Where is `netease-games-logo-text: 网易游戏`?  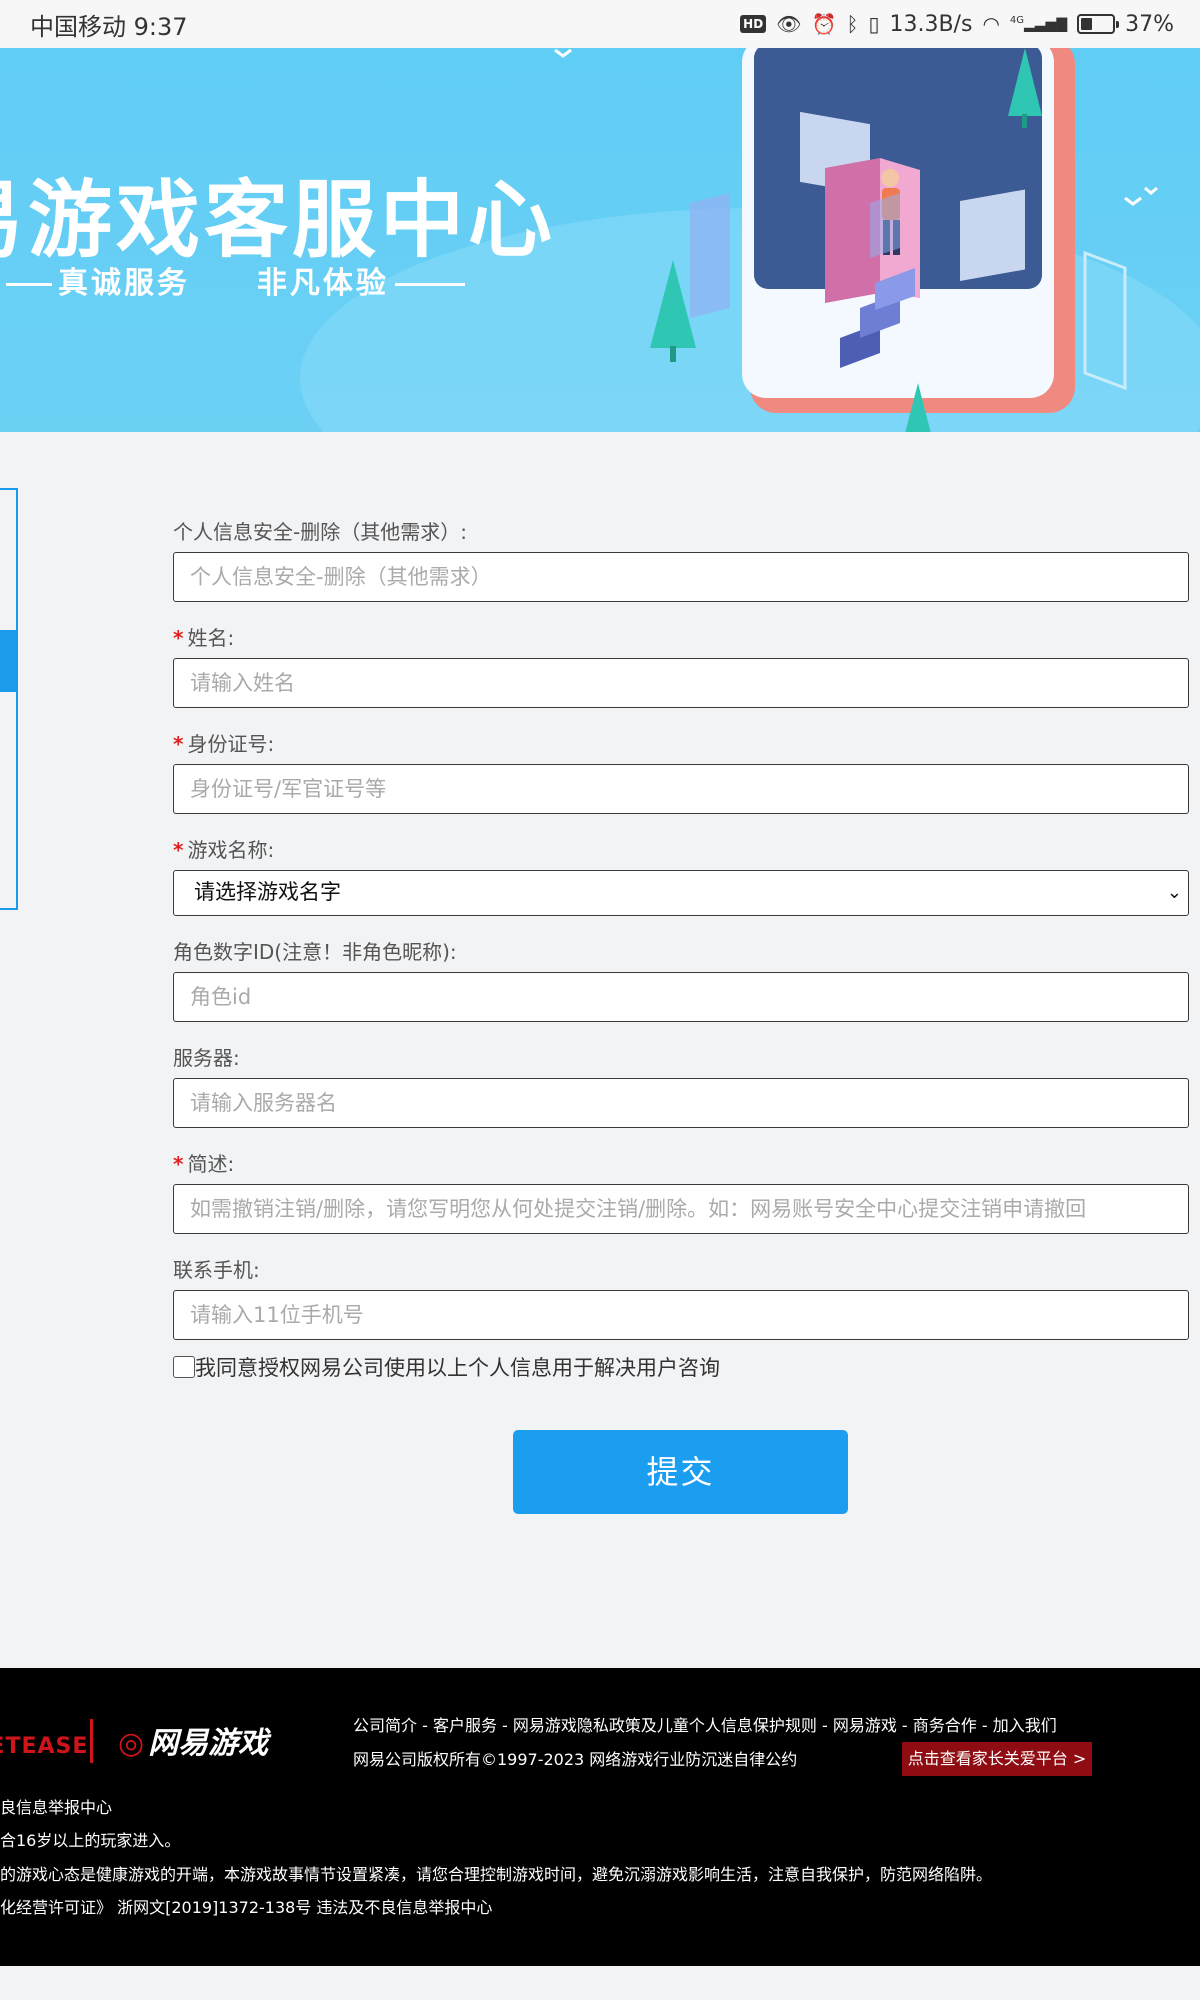
netease-games-logo-text: 网易游戏 is located at coordinates (208, 1743).